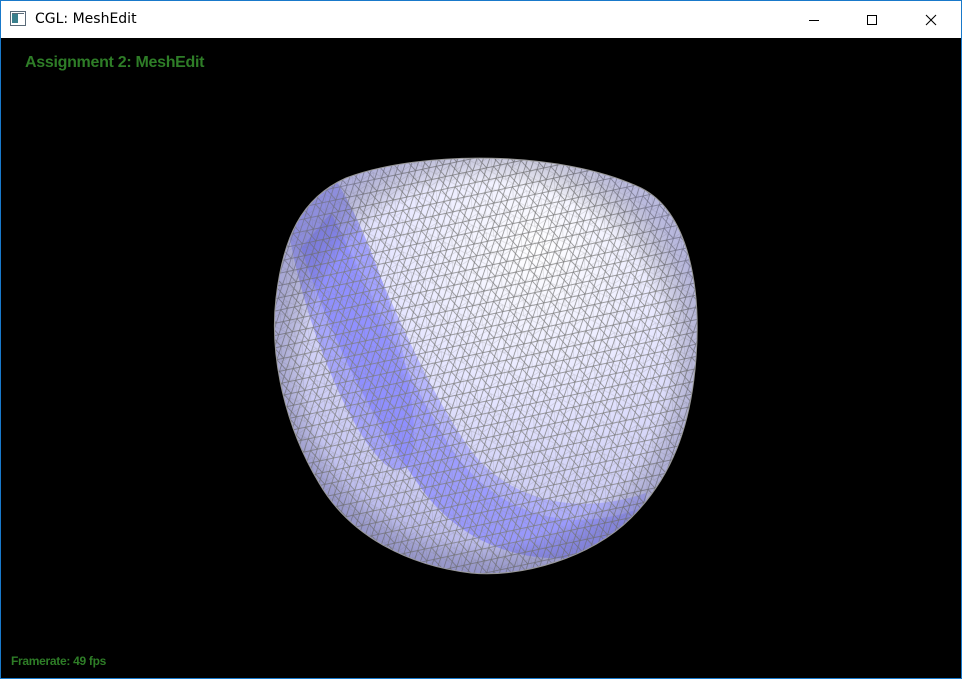 The height and width of the screenshot is (679, 962). What do you see at coordinates (86, 19) in the screenshot?
I see `window-title: CGL: MeshEdit` at bounding box center [86, 19].